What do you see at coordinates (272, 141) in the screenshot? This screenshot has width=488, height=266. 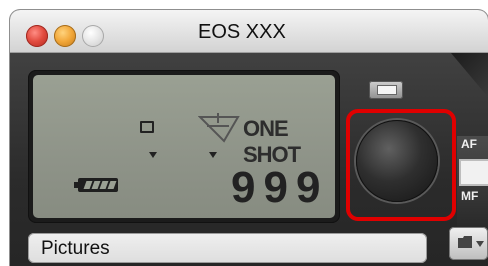 I see `af-mode-label: ONE SHOT` at bounding box center [272, 141].